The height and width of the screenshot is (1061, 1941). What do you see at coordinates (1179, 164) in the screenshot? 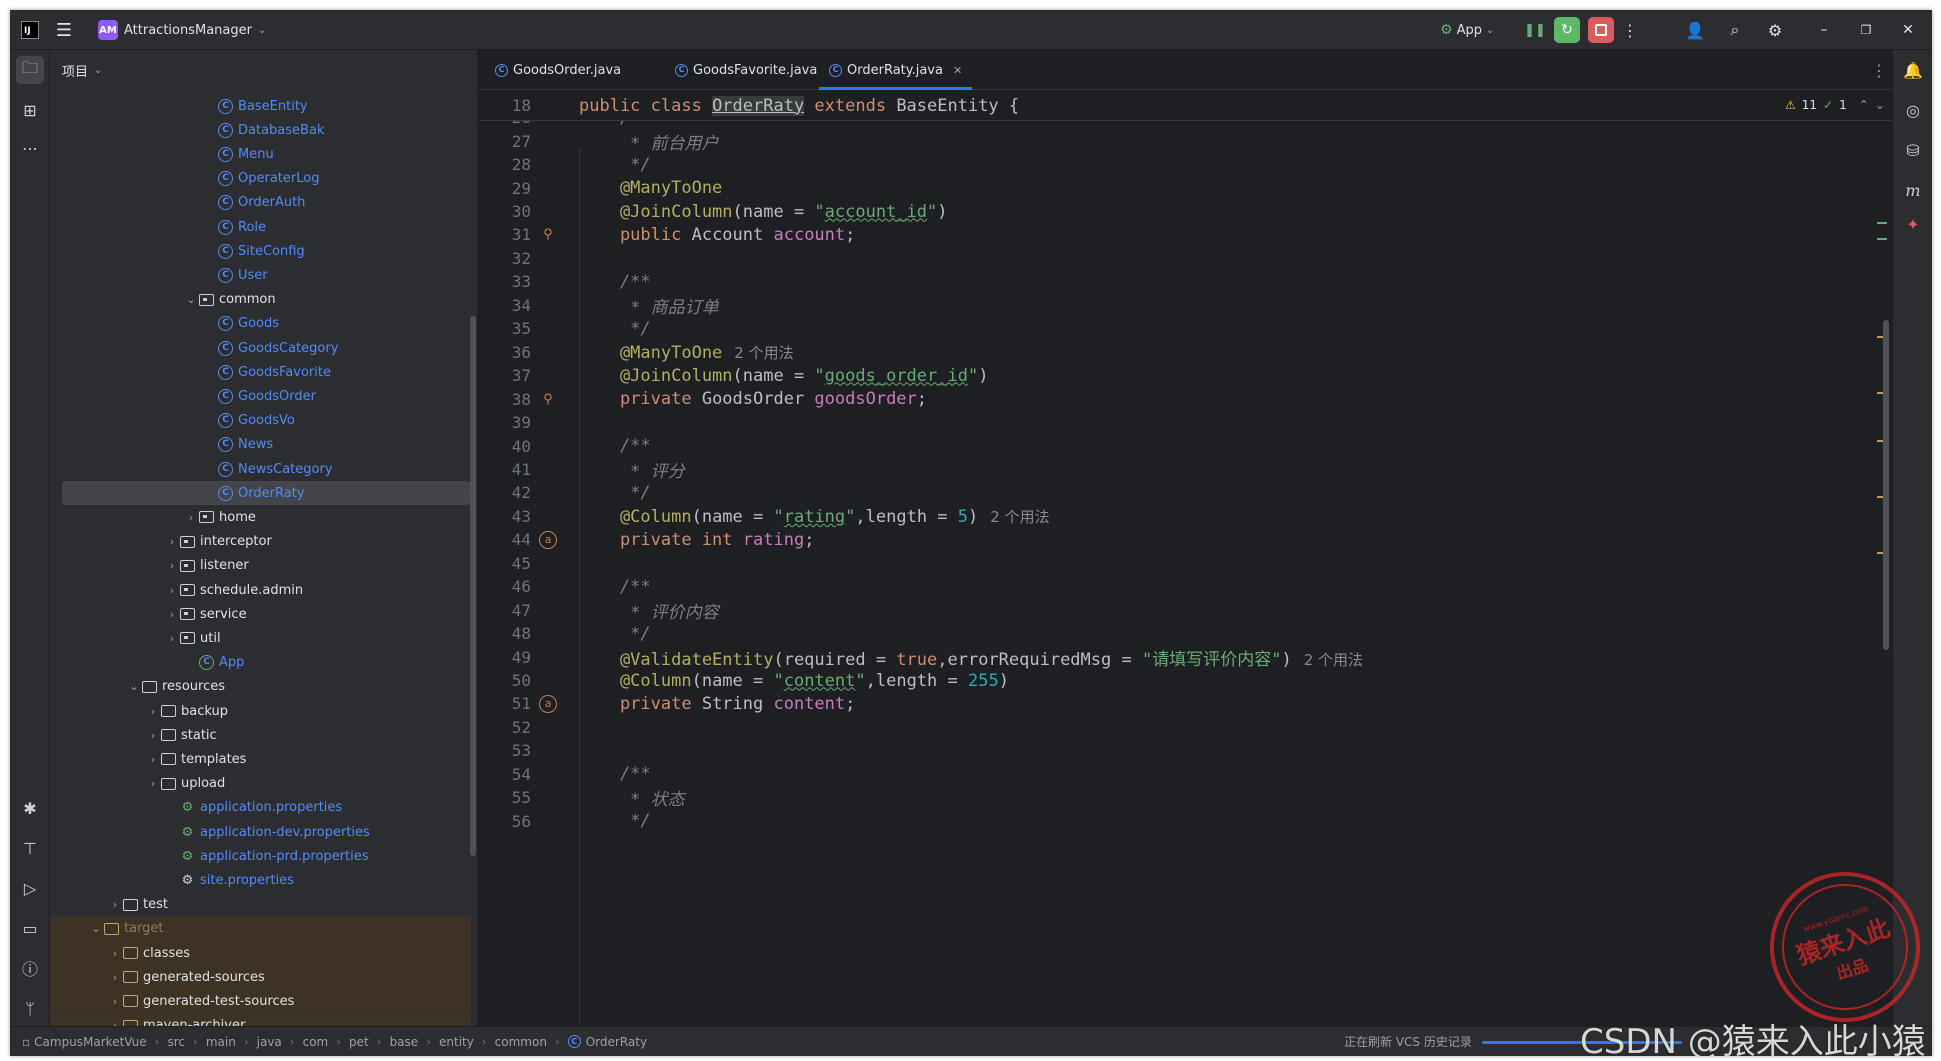
I see `code-line: 28 */` at bounding box center [1179, 164].